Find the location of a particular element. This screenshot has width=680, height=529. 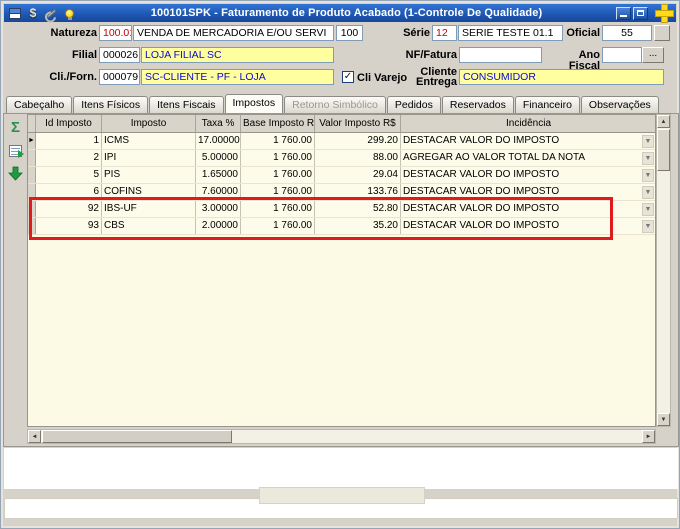

cli-forn-code-field: 000079 is located at coordinates (119, 77).